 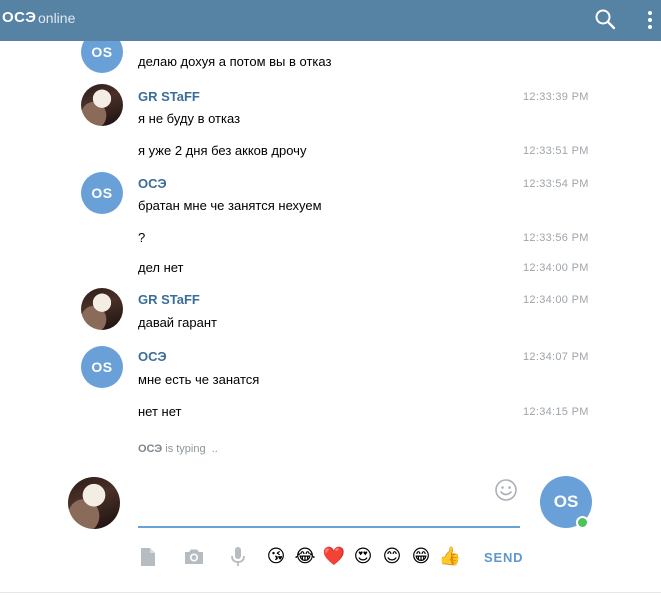 What do you see at coordinates (582, 522) in the screenshot?
I see `online-indicator` at bounding box center [582, 522].